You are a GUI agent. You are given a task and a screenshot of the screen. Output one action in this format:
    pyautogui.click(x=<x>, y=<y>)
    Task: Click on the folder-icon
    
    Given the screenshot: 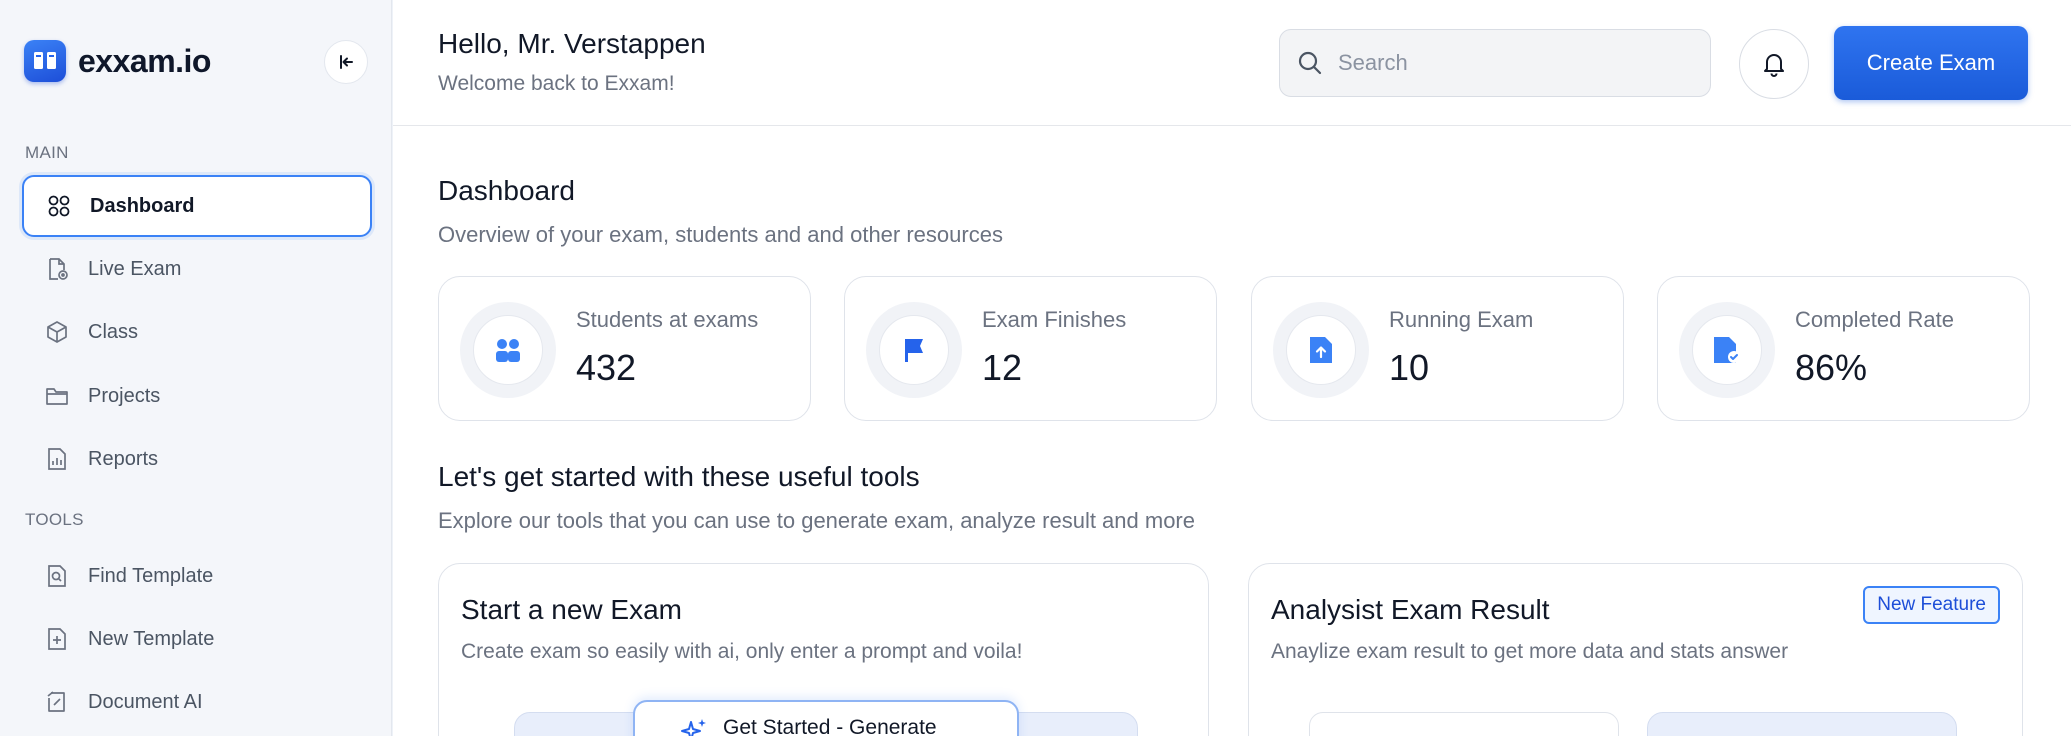 What is the action you would take?
    pyautogui.click(x=57, y=396)
    